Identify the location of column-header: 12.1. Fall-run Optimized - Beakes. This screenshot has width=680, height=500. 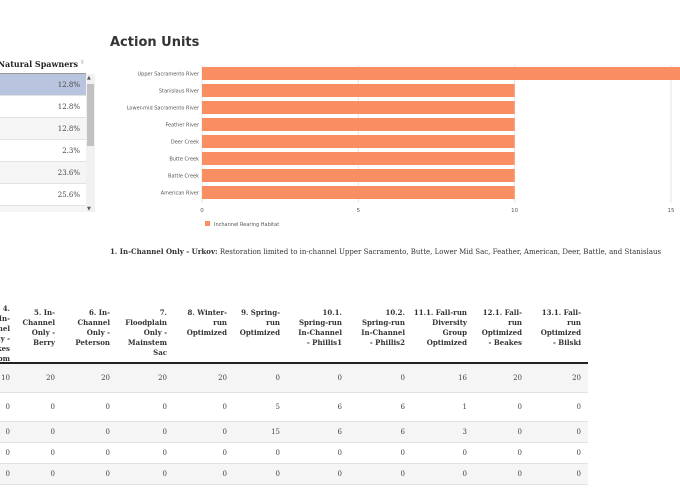
(496, 328).